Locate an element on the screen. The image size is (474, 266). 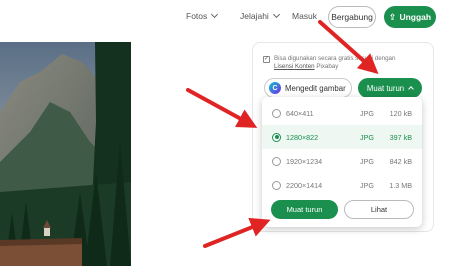
join-button: Bergabung is located at coordinates (352, 17).